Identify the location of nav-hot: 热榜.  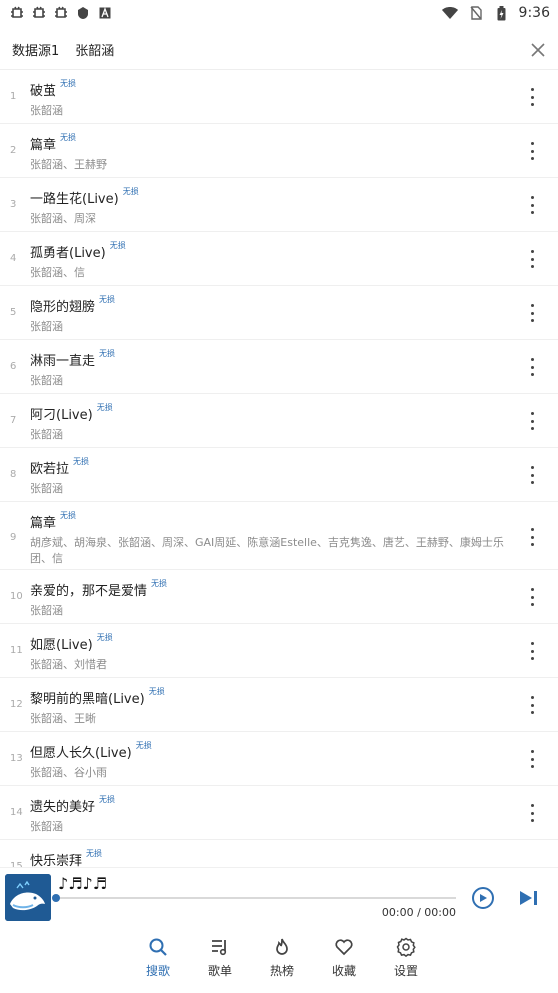
(282, 961).